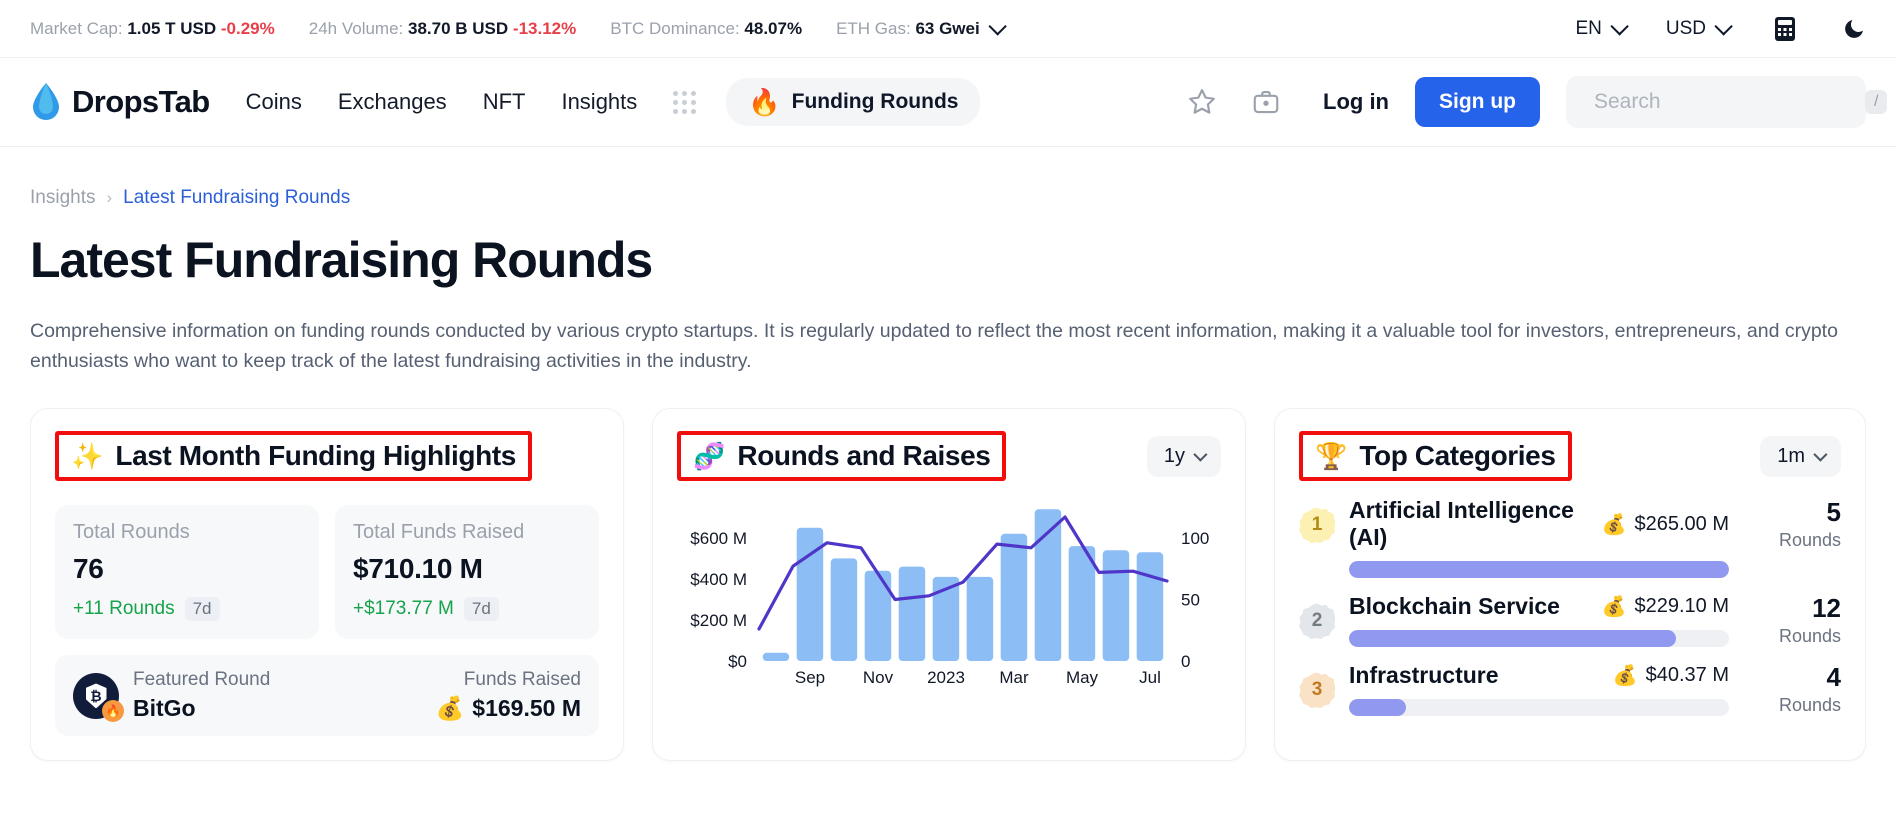 Image resolution: width=1896 pixels, height=823 pixels. I want to click on category-amount: 💰 $265.00 M, so click(1665, 524).